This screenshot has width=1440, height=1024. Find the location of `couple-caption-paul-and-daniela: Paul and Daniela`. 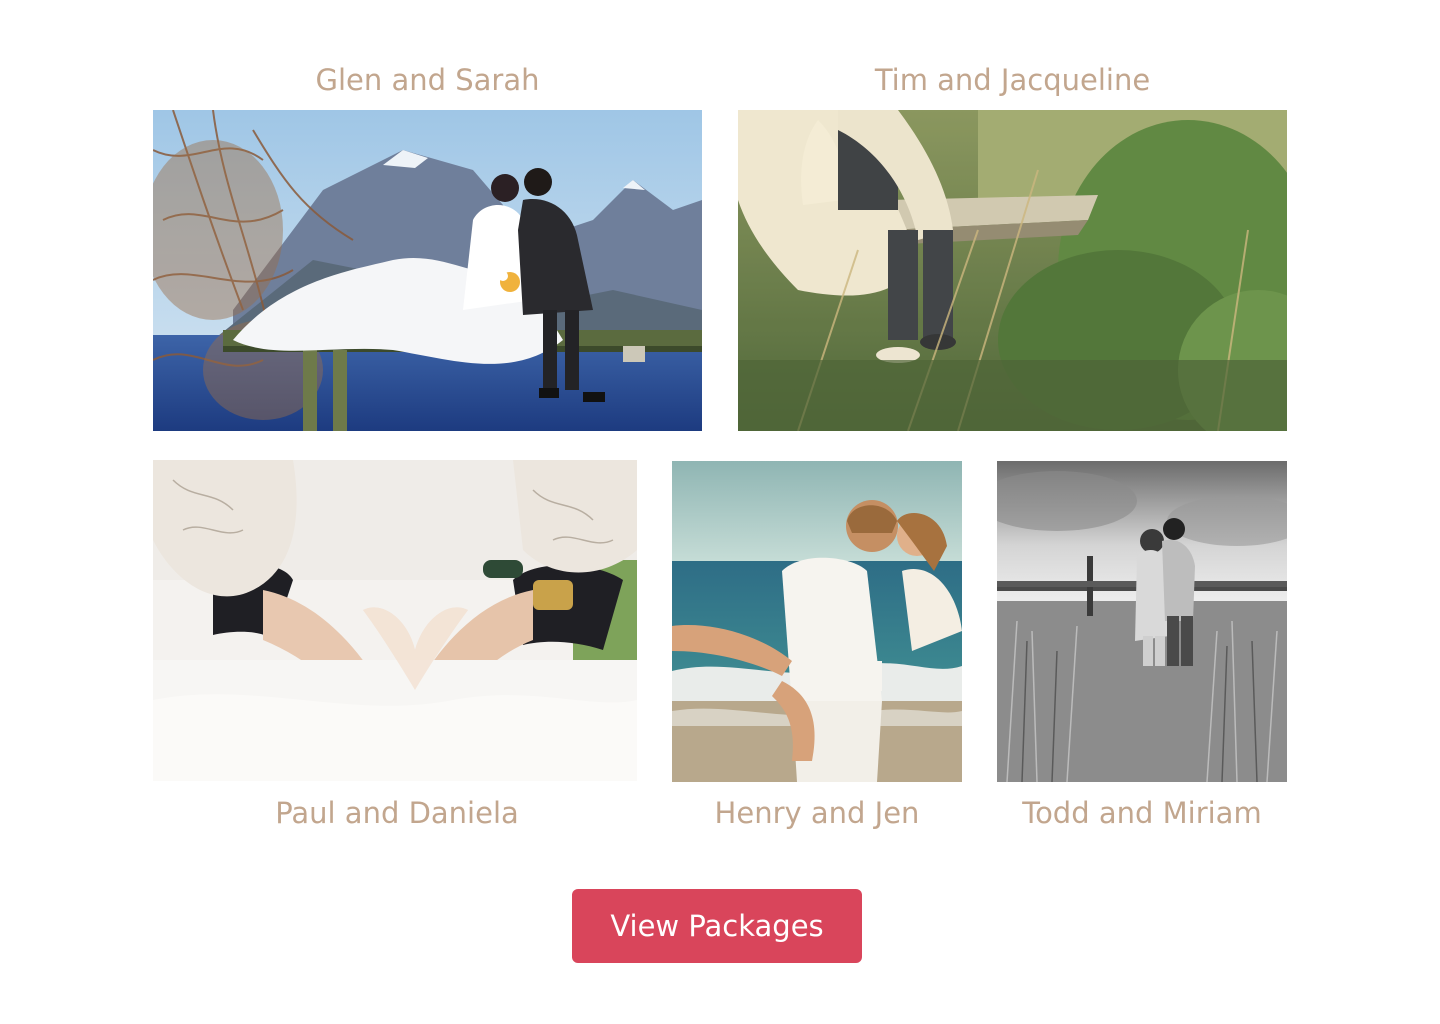

couple-caption-paul-and-daniela: Paul and Daniela is located at coordinates (397, 813).